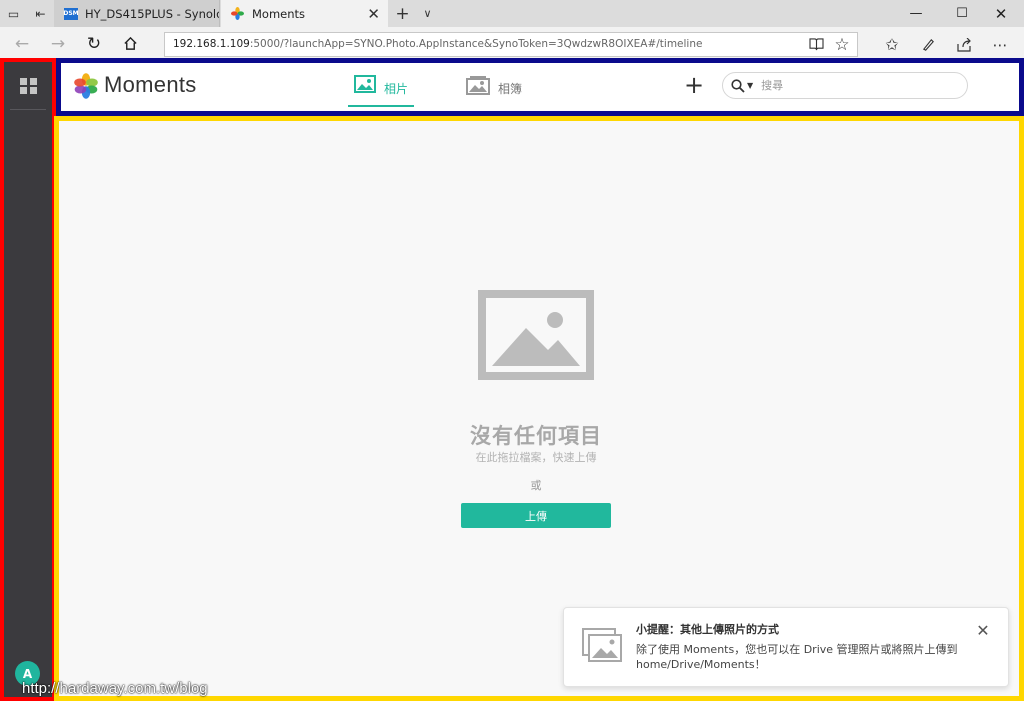  I want to click on empty-state-hint: 在此拖拉檔案，快速上傳, so click(536, 457).